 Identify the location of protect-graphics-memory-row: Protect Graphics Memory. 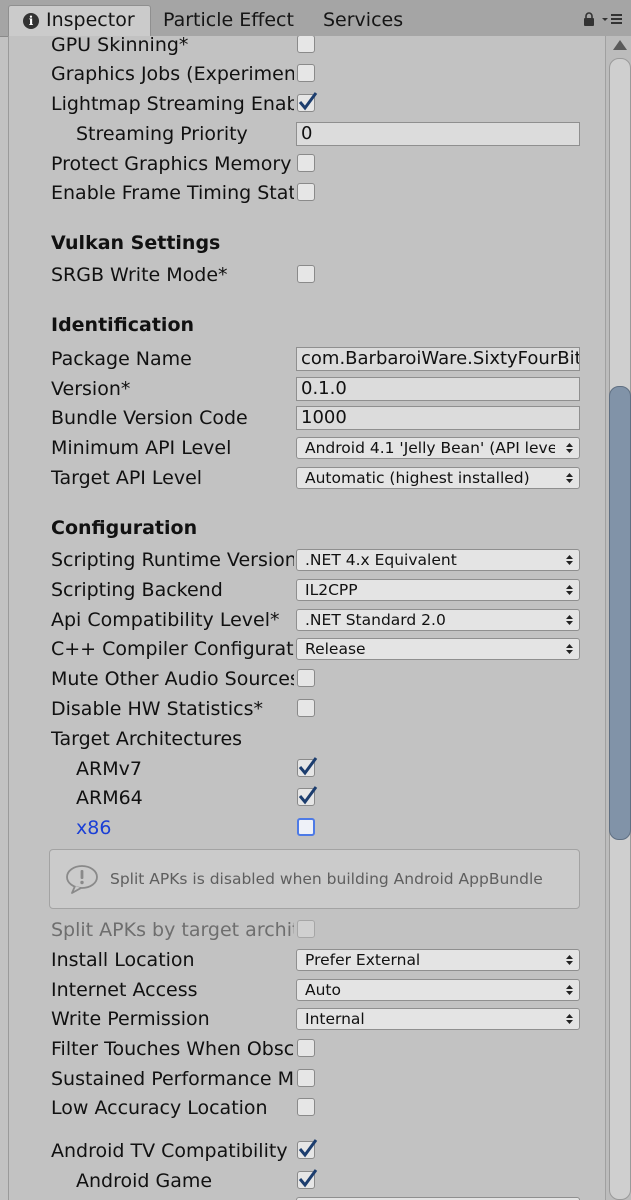
(307, 164).